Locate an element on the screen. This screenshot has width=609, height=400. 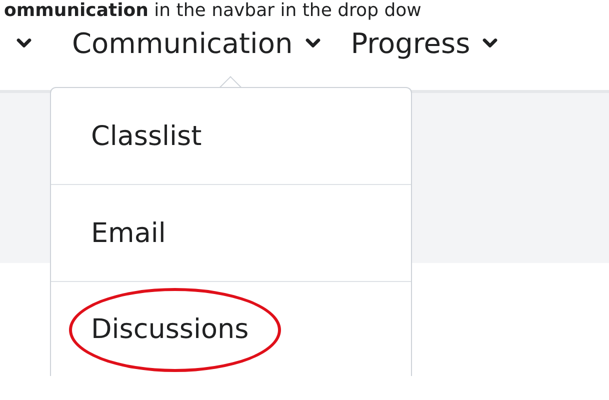
menu-item: Discussions is located at coordinates (170, 329).